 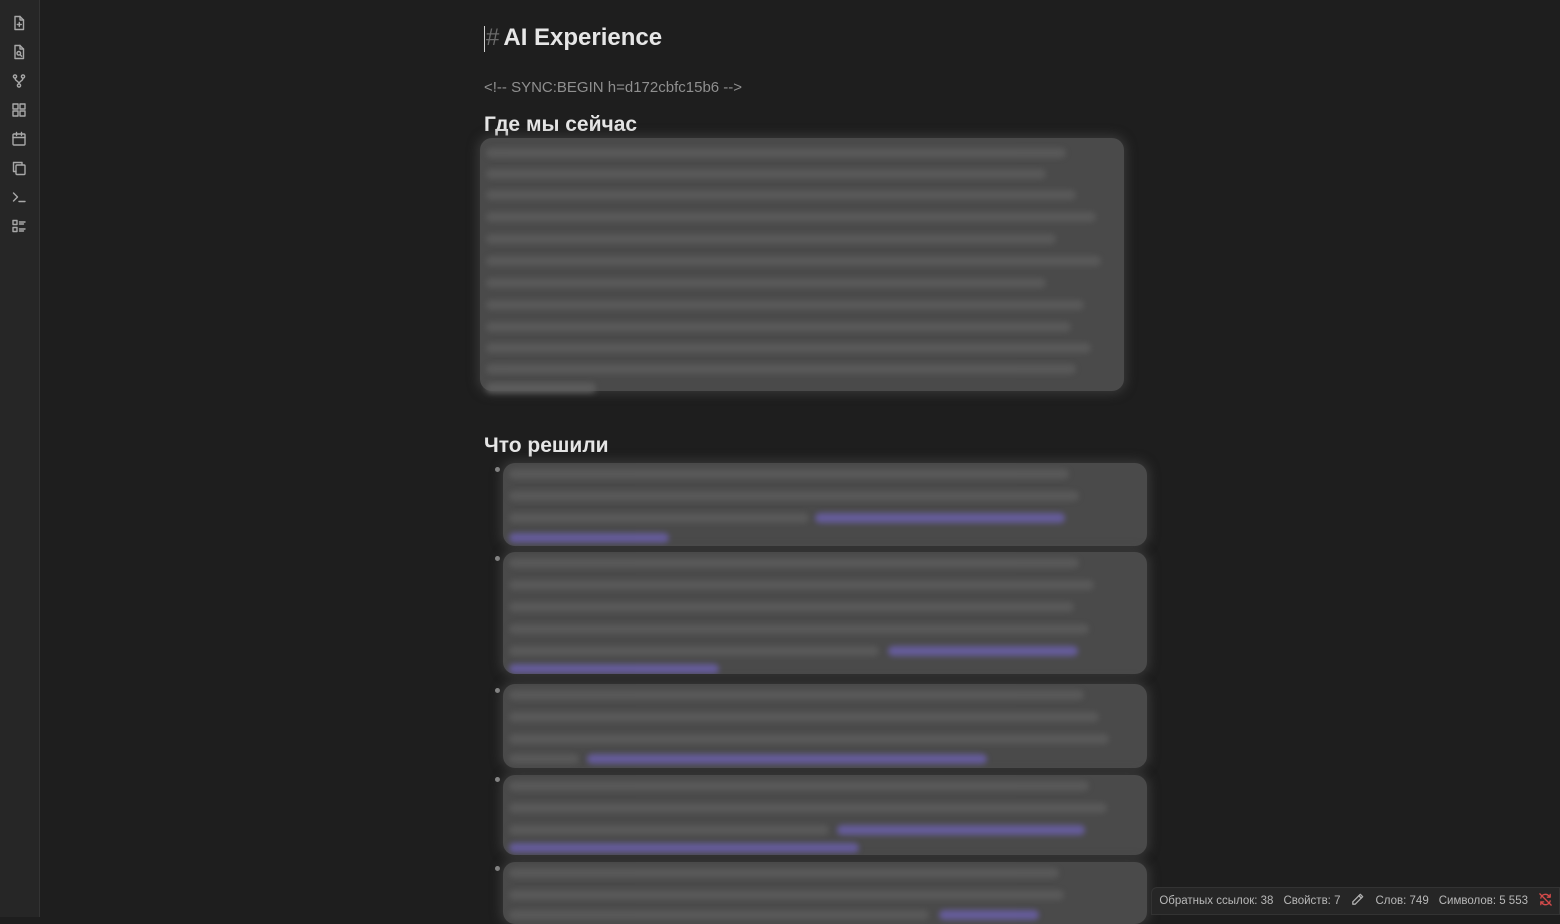 I want to click on sync-error-icon, so click(x=1545, y=901).